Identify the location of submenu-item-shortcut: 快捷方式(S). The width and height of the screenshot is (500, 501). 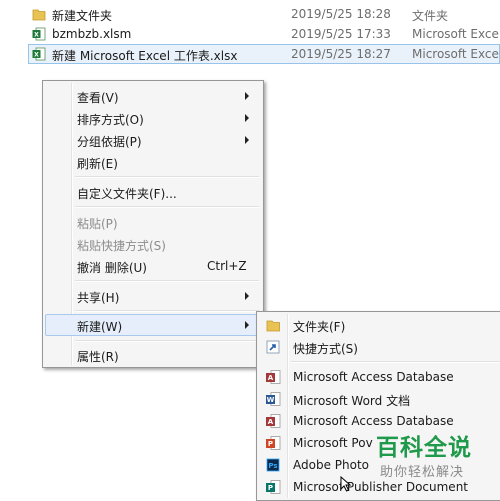
(379, 347).